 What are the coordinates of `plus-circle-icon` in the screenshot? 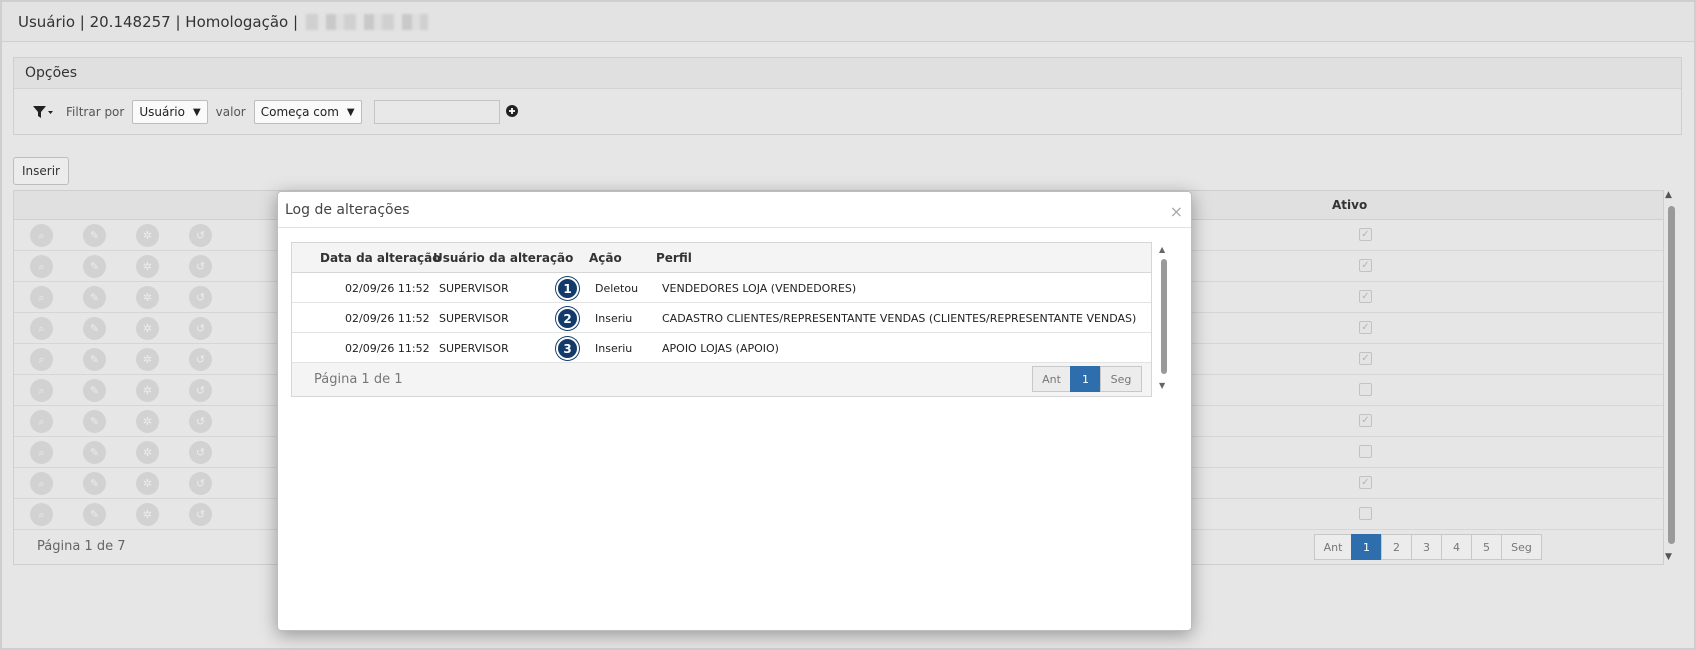 It's located at (511, 112).